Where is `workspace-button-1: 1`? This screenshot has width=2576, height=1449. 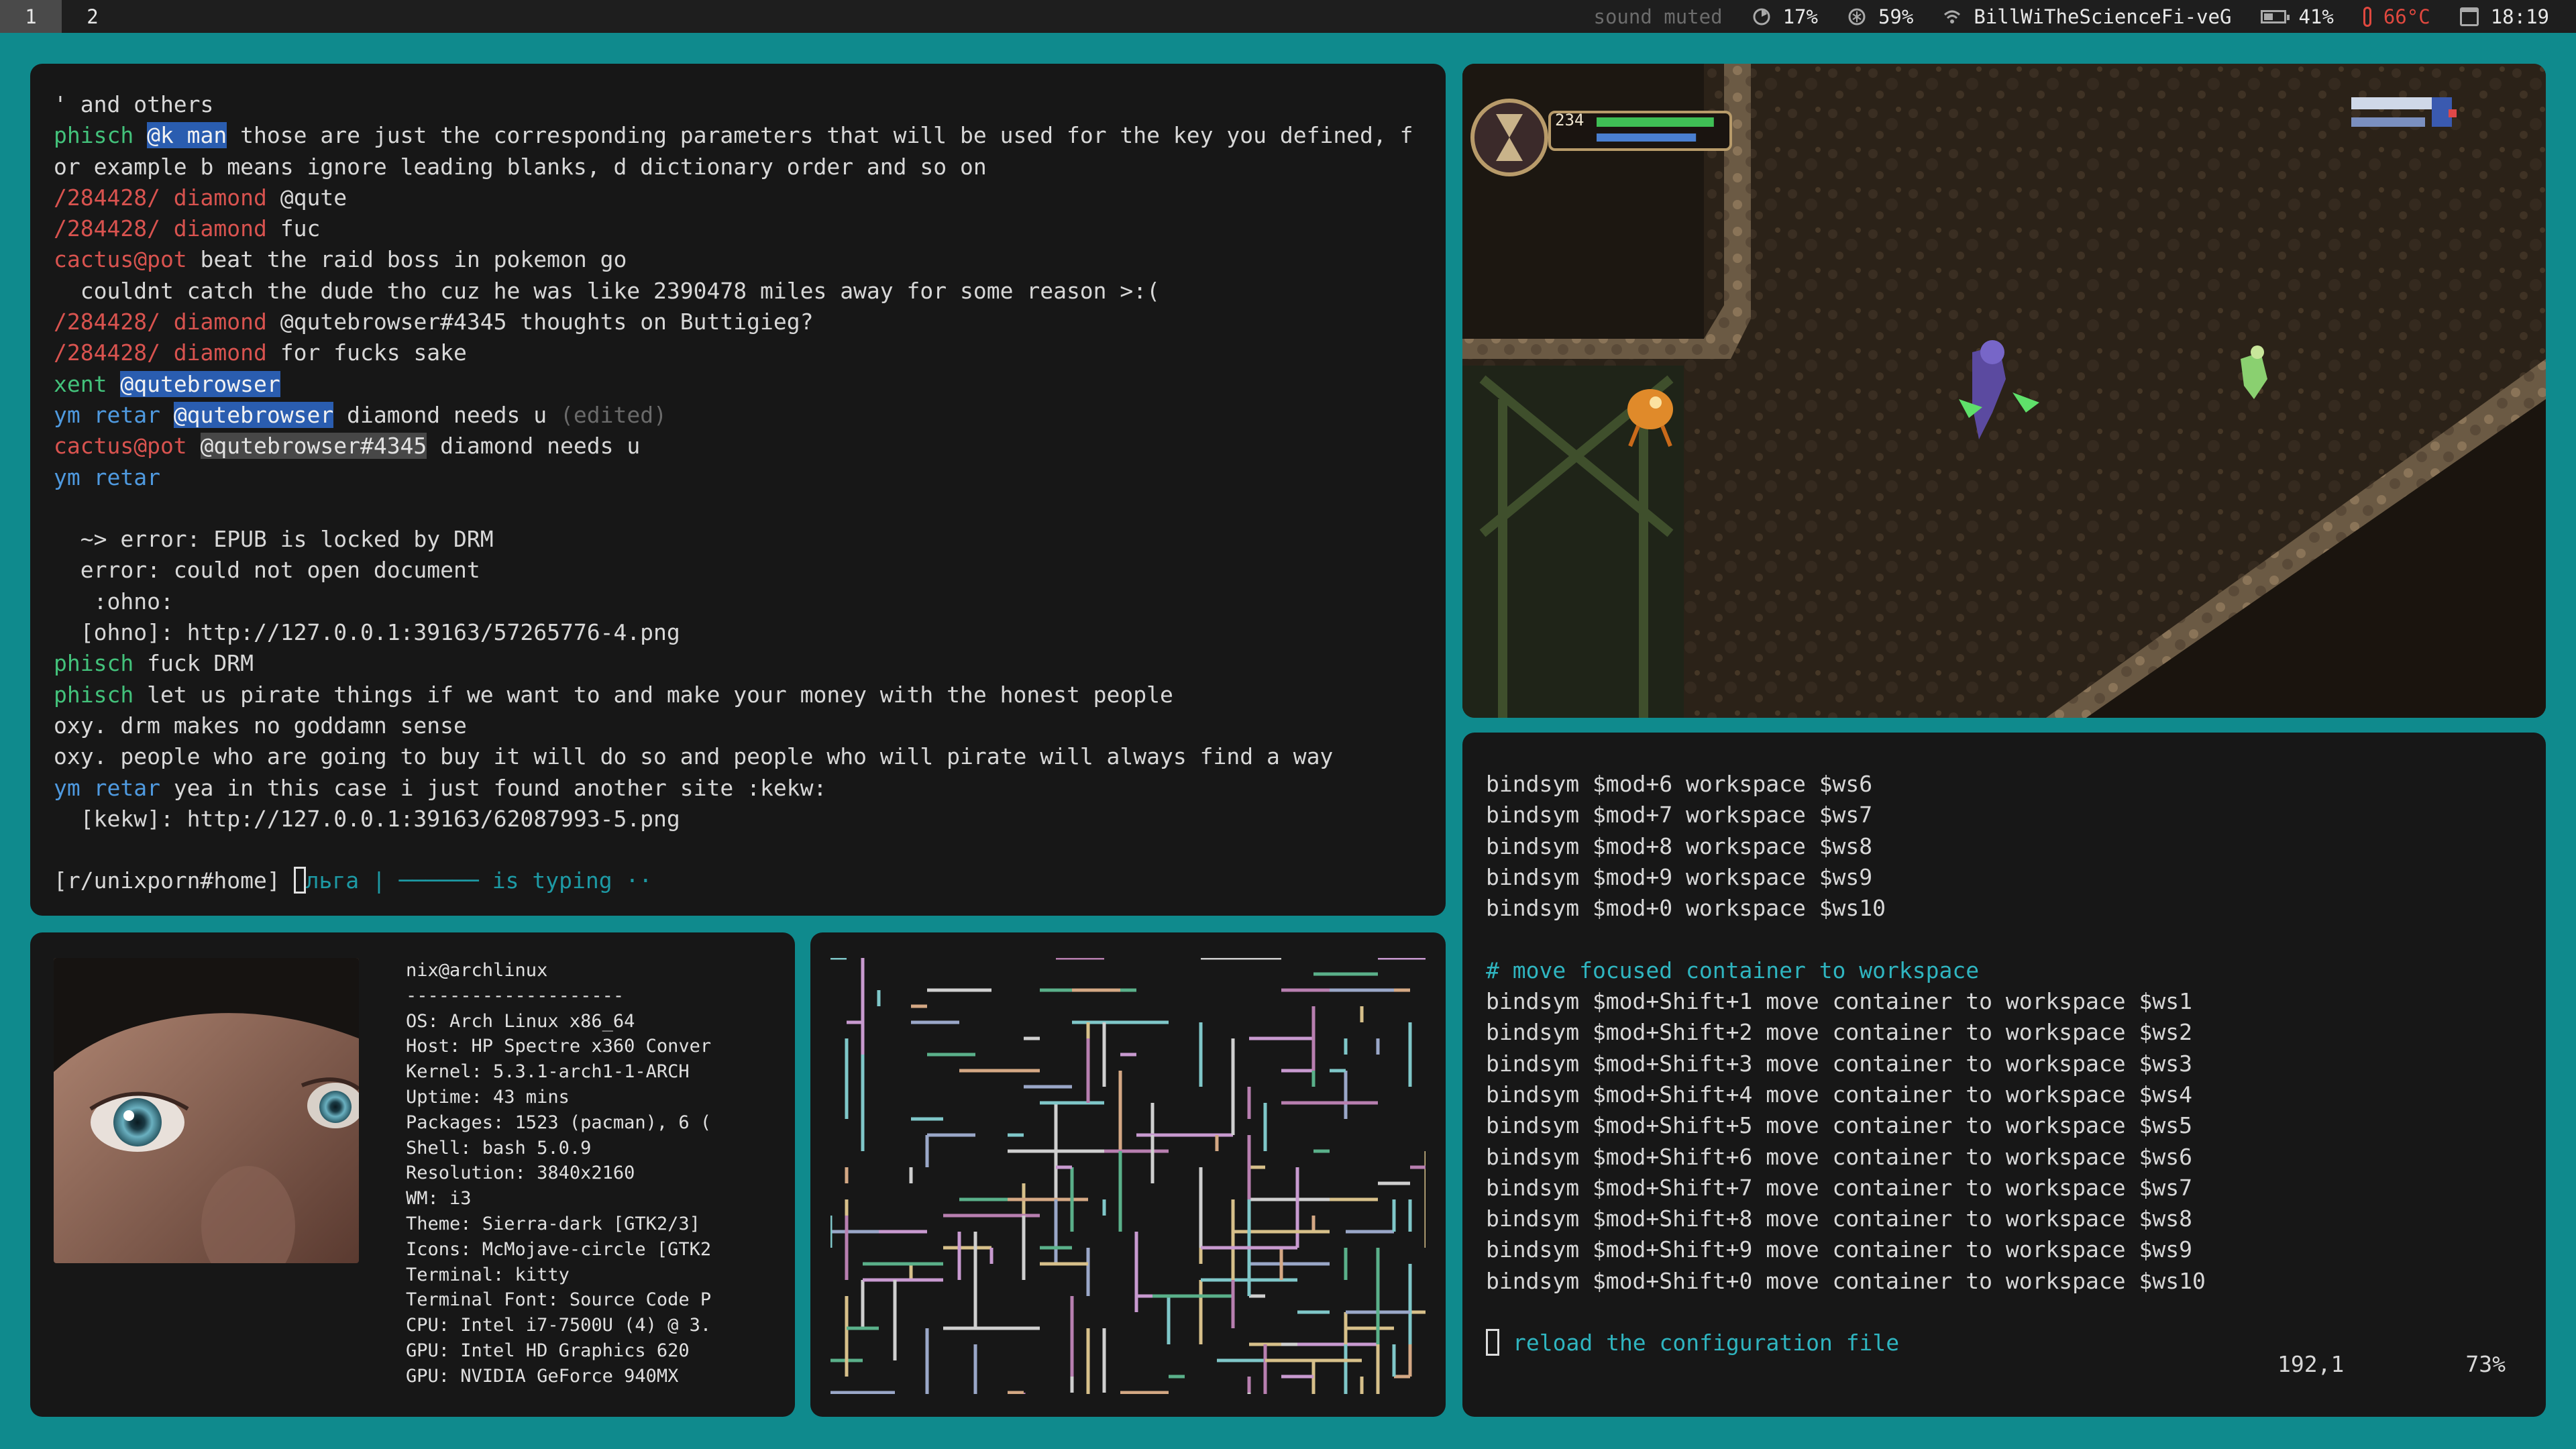
workspace-button-1: 1 is located at coordinates (31, 16).